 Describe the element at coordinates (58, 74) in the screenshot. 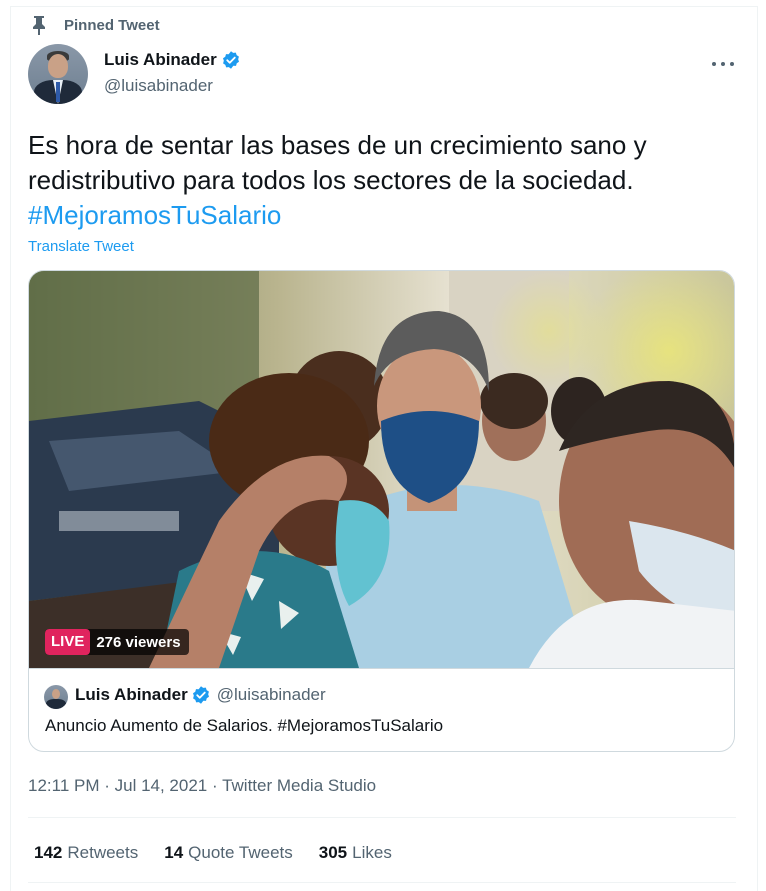

I see `avatar` at that location.